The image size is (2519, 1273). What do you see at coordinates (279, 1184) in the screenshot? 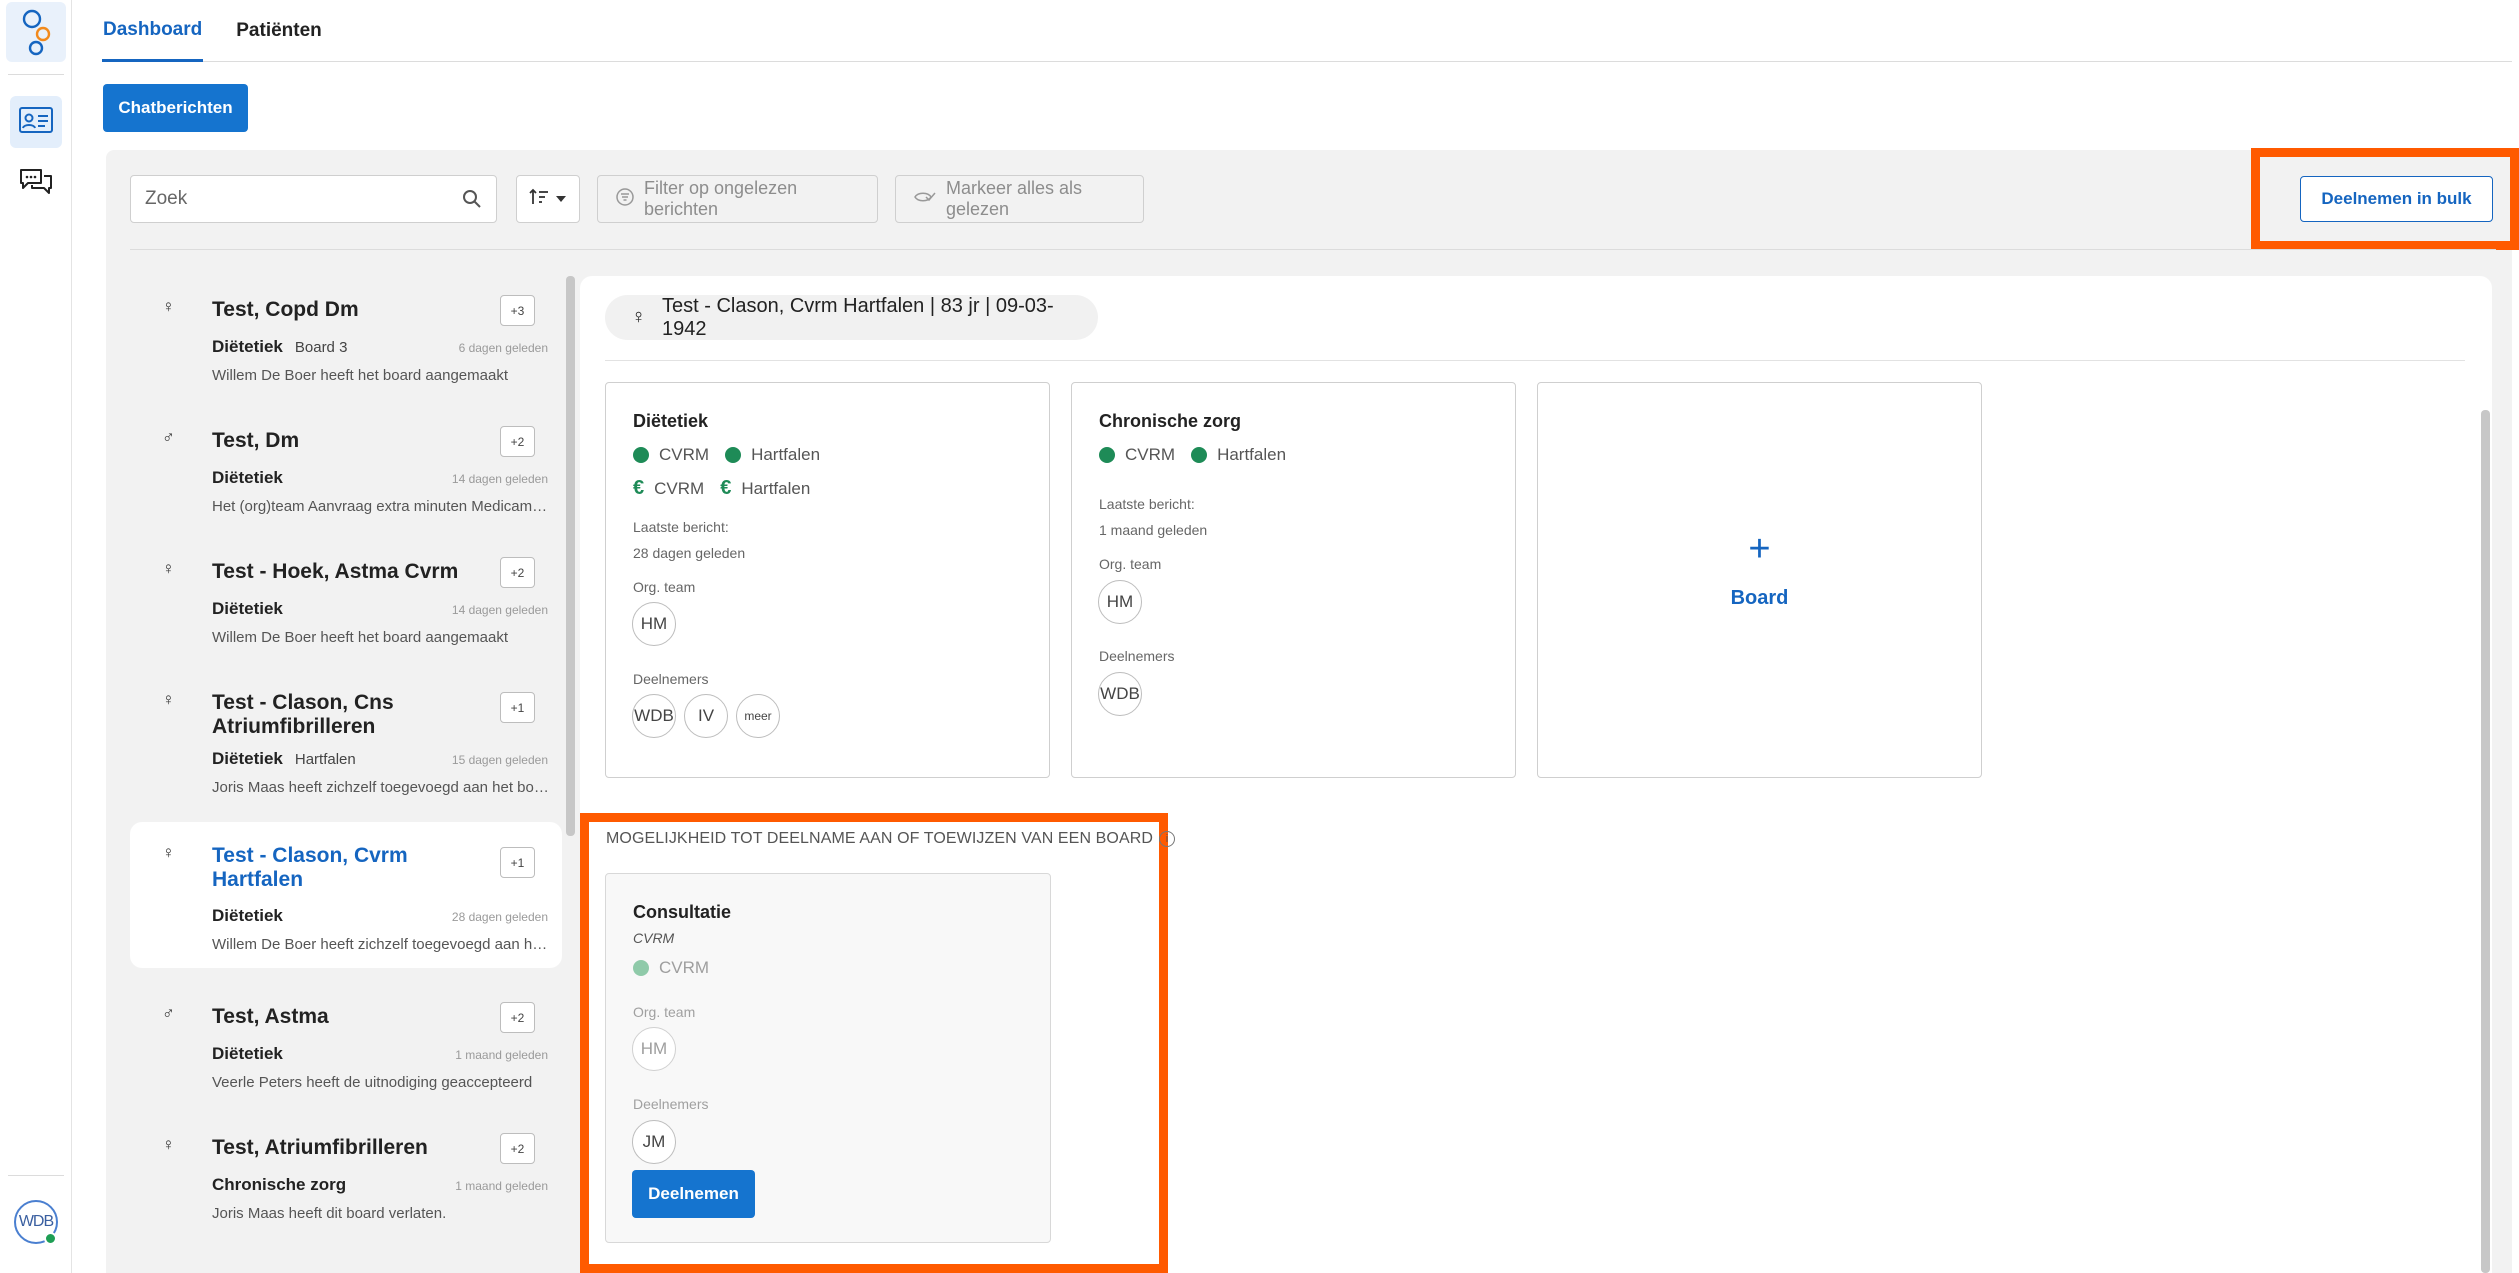
I see `category-label: Chronische zorg` at bounding box center [279, 1184].